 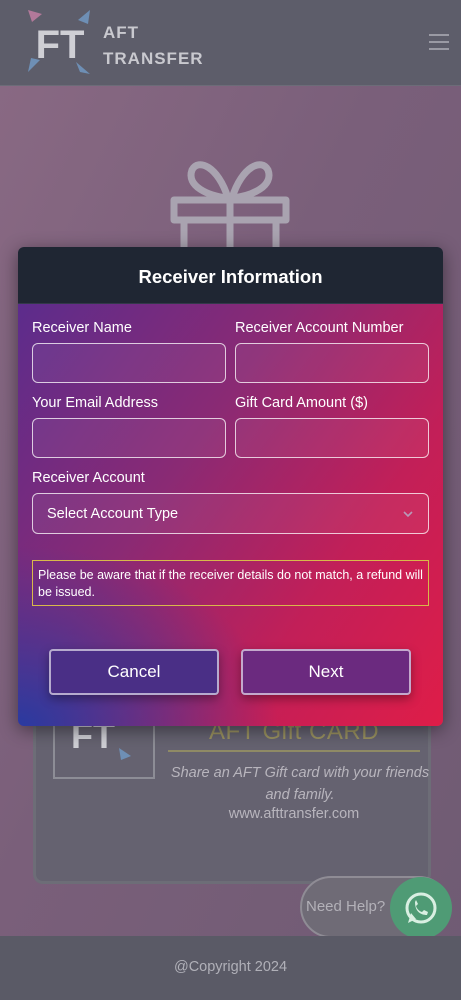 I want to click on gift-card-url: www.afttransfer.com, so click(x=294, y=814).